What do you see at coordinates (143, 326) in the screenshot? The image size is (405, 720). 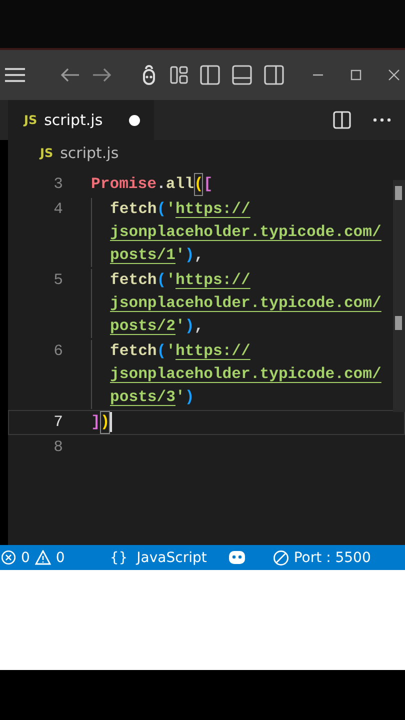 I see `code-token: posts/2` at bounding box center [143, 326].